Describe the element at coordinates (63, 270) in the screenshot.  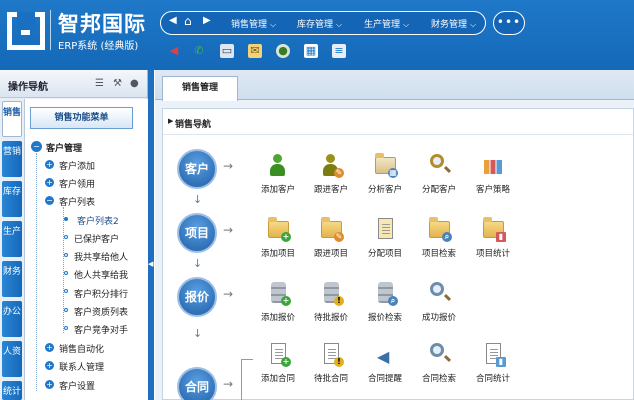
I see `tree-guide-line` at that location.